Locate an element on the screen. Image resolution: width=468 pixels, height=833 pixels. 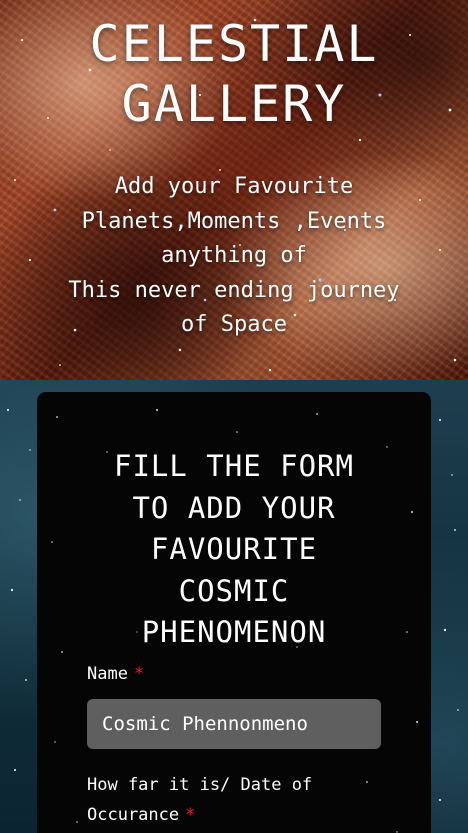
distance-date-label-text: How far it is/ Date of Occurance is located at coordinates (200, 800).